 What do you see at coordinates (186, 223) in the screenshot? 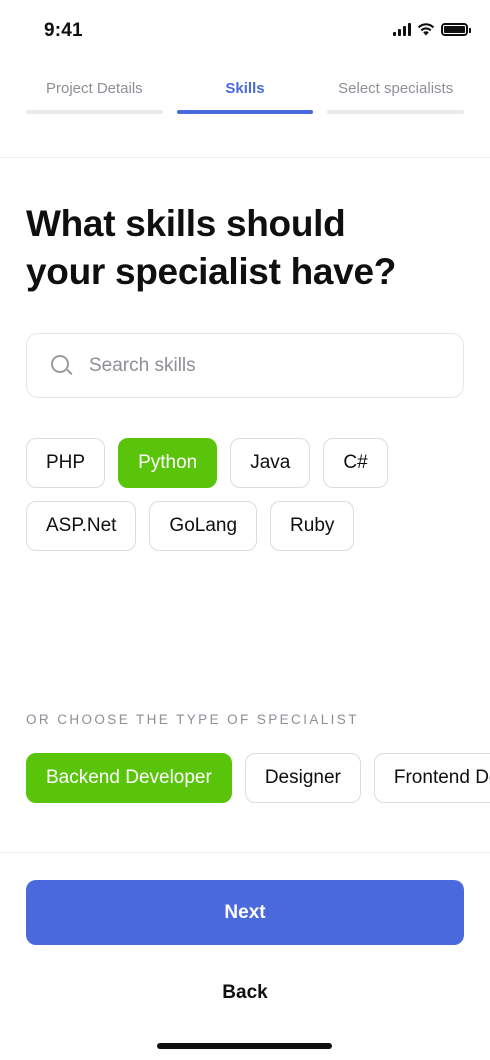
I see `title-line-1: What skills should` at bounding box center [186, 223].